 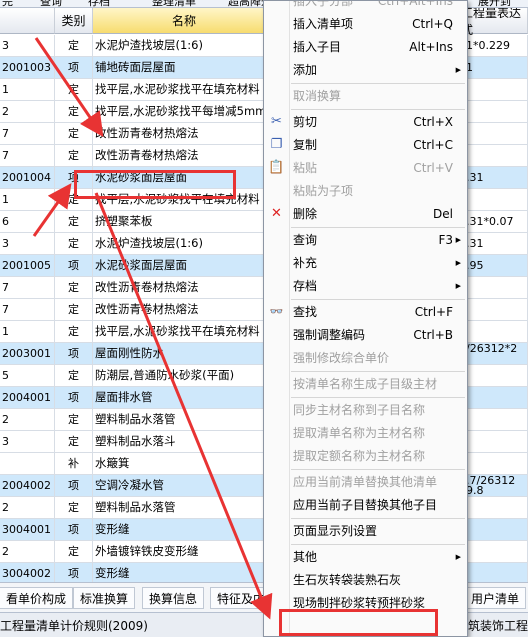 I want to click on menu-item: 👓 查找 Ctrl+F, so click(x=365, y=312).